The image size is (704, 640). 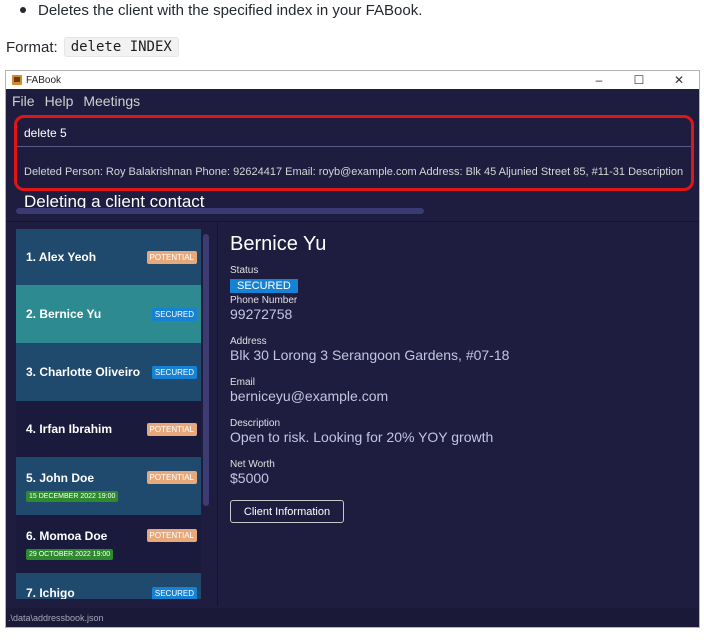 What do you see at coordinates (352, 101) in the screenshot?
I see `menu-bar: File Help Meetings` at bounding box center [352, 101].